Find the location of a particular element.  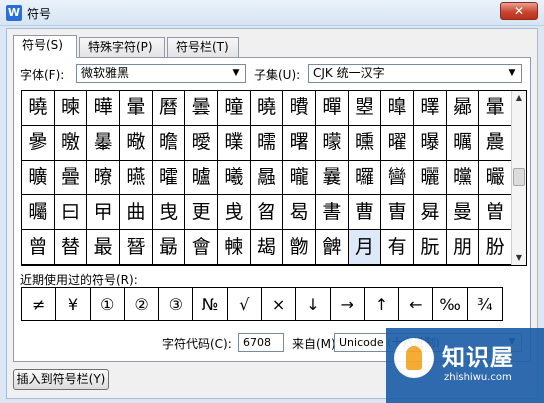

symbol-cell: 曬 is located at coordinates (430, 178).